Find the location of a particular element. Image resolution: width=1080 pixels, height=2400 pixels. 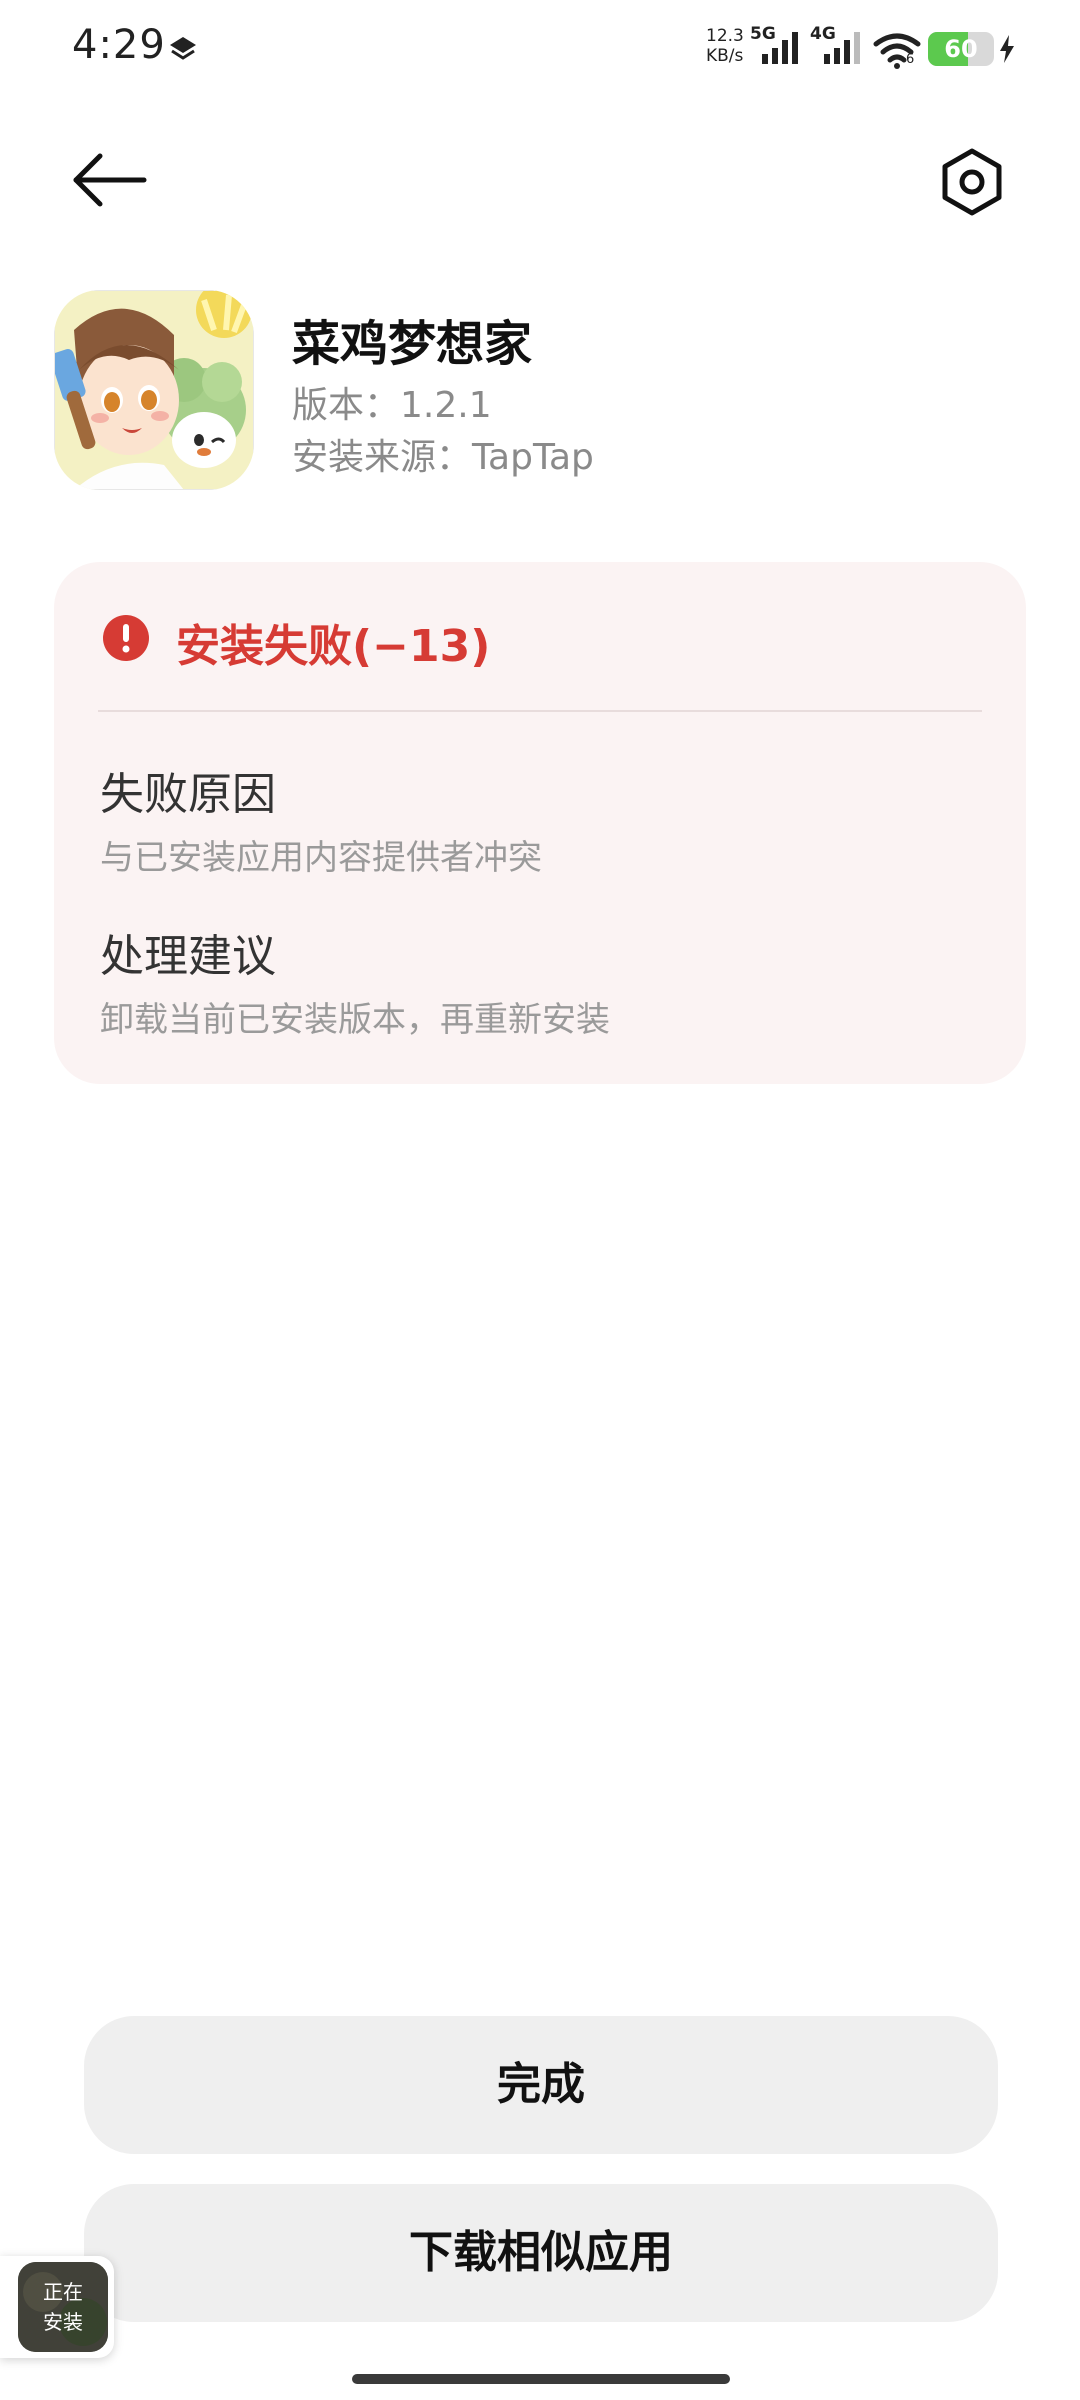

installing-app-thumbnail: 正在 安装 is located at coordinates (63, 2307).